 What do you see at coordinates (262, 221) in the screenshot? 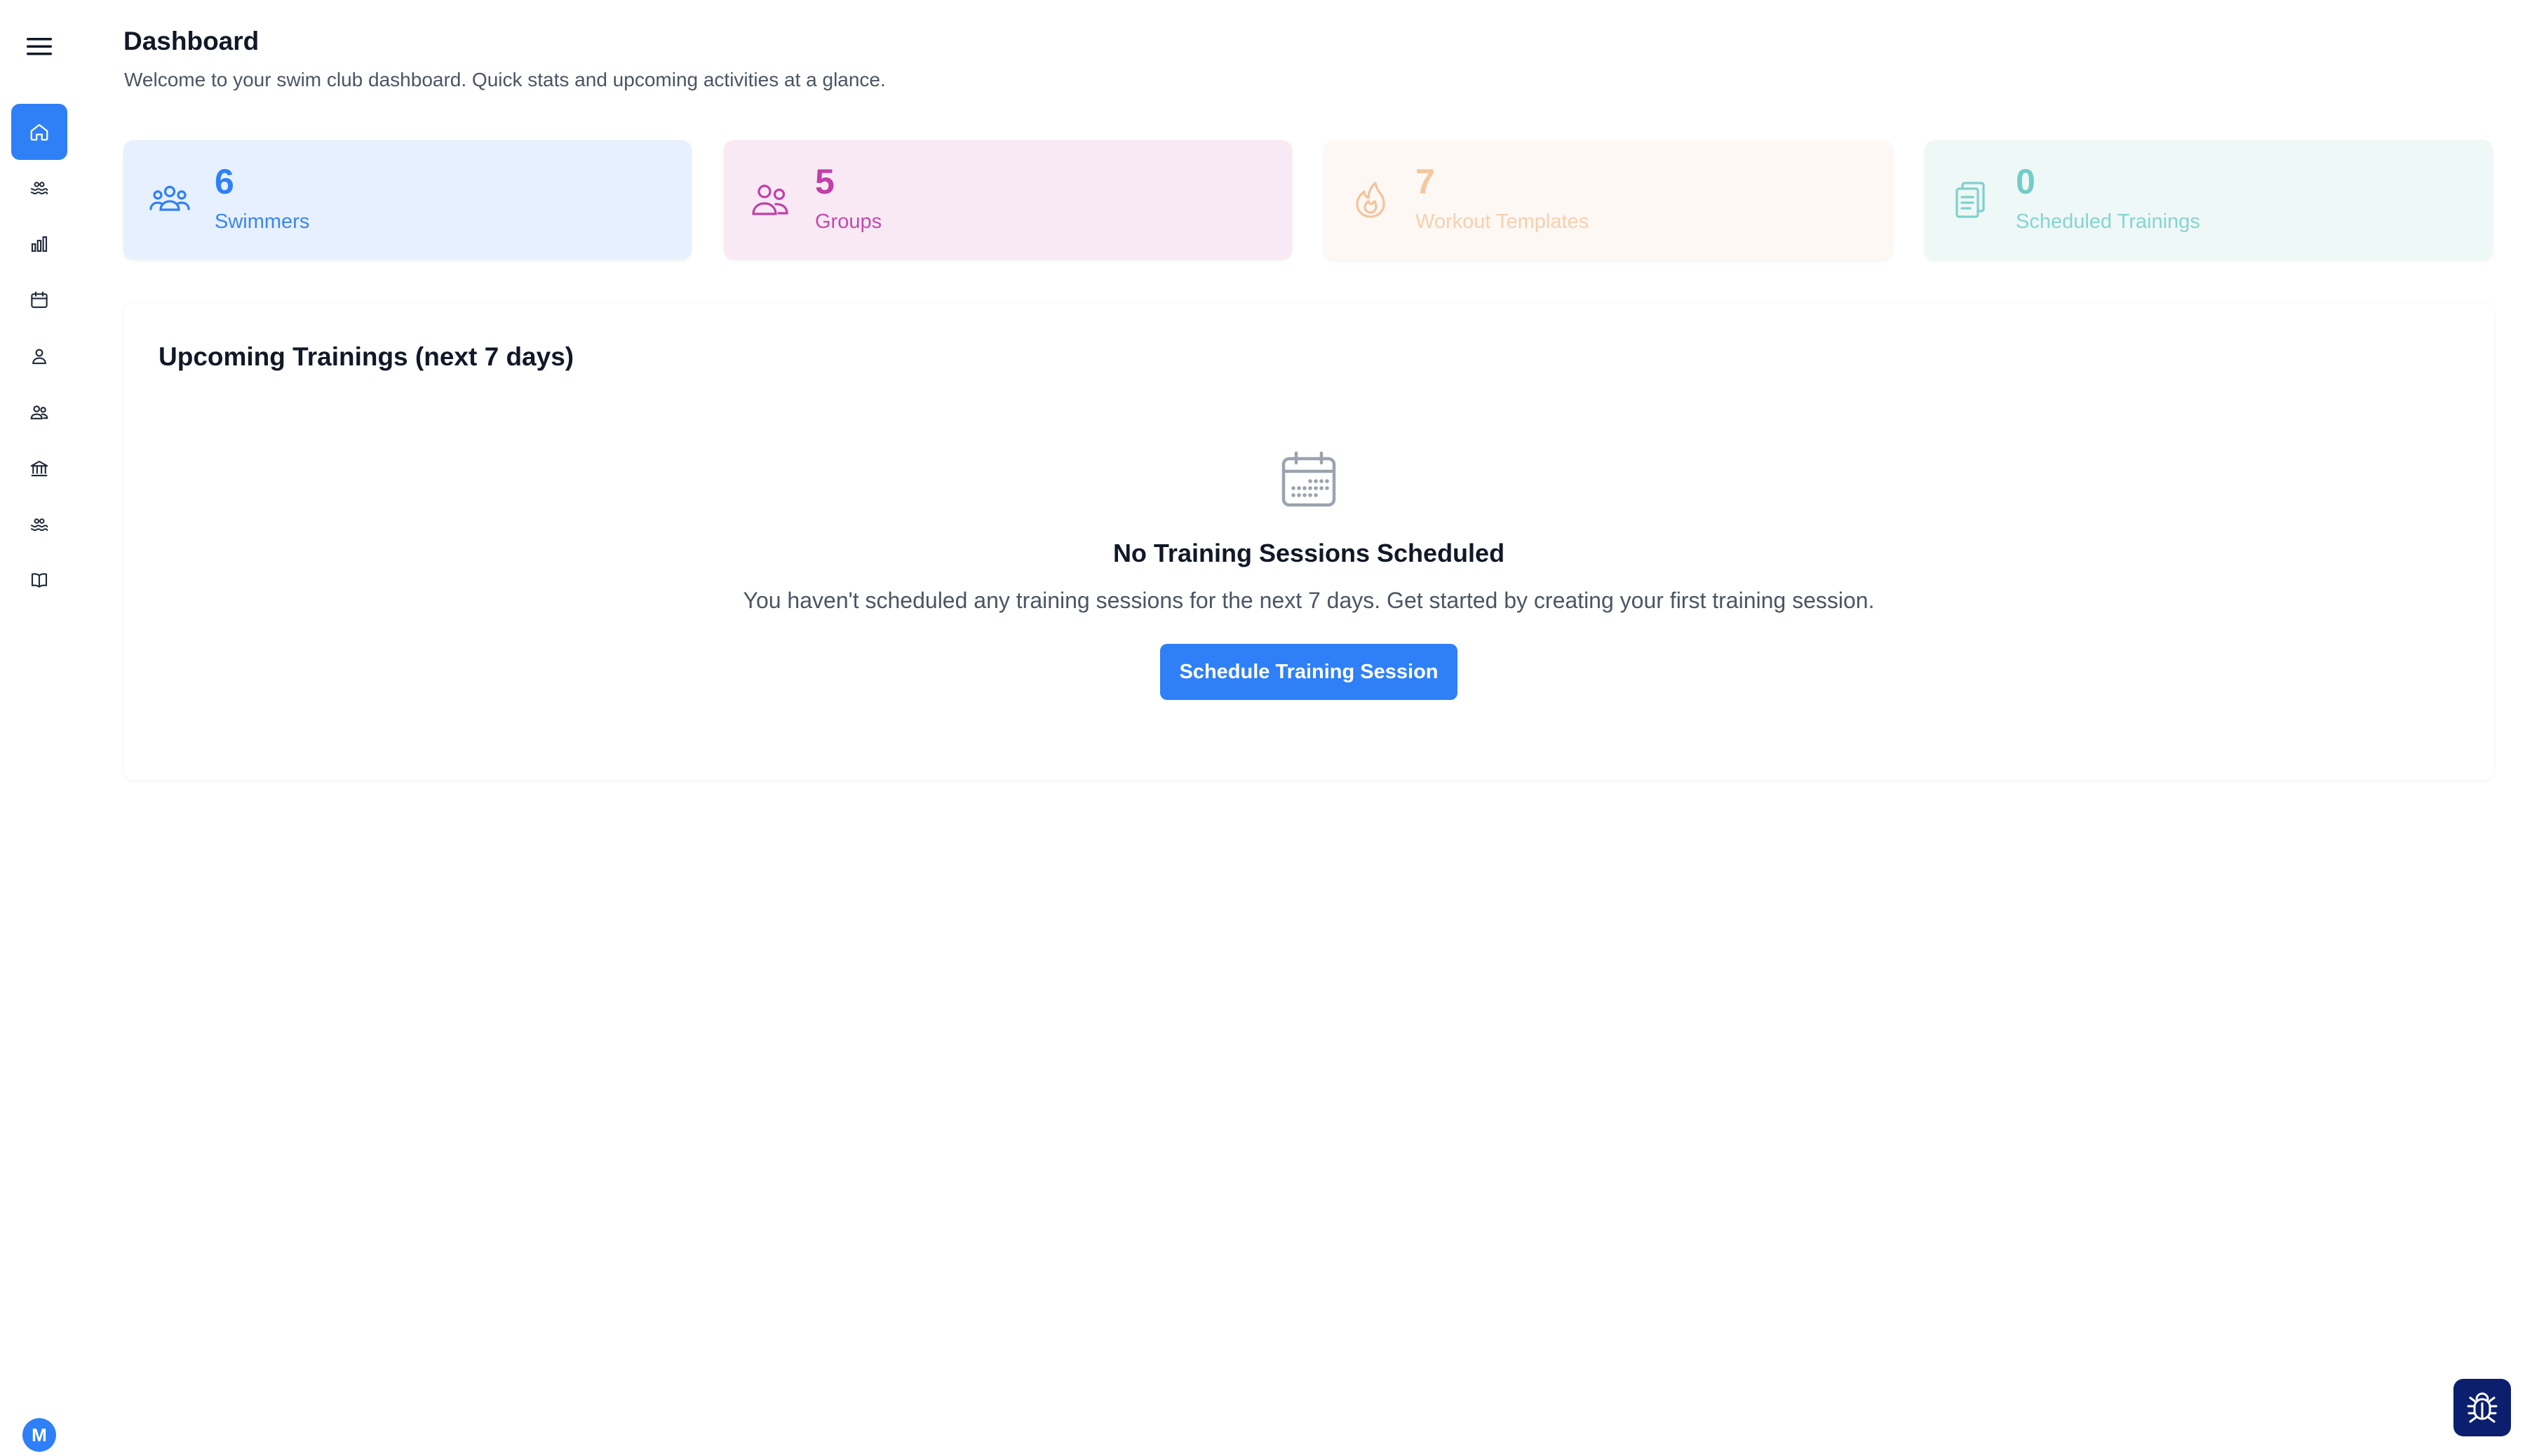
I see `stat-label: Swimmers` at bounding box center [262, 221].